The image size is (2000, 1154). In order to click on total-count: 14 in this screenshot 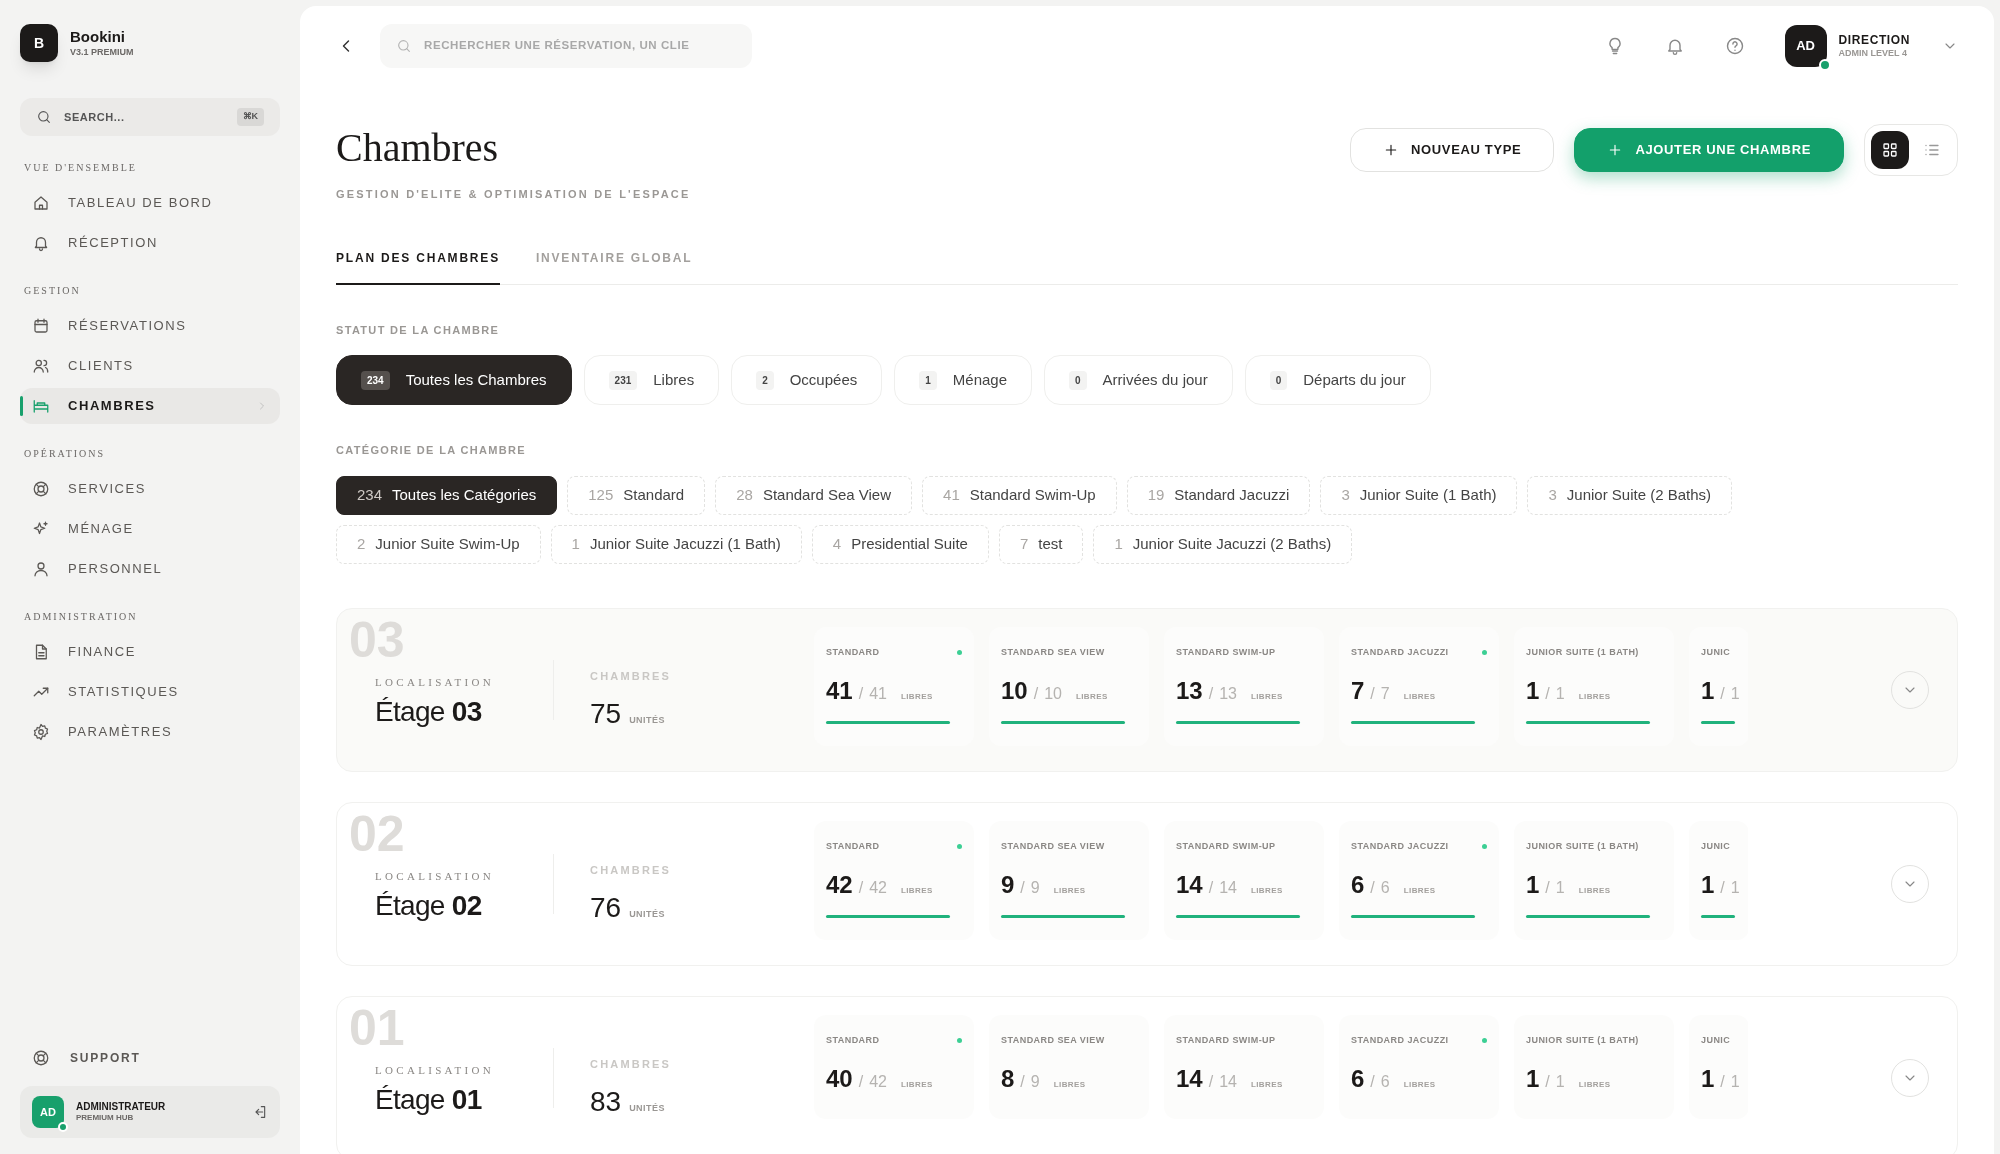, I will do `click(1228, 887)`.